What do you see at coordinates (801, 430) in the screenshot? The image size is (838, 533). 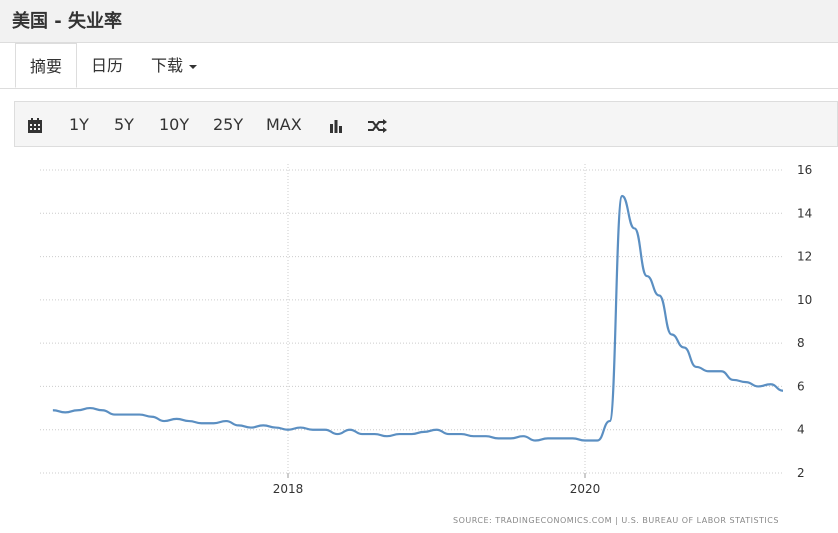 I see `y-tick-label: 4` at bounding box center [801, 430].